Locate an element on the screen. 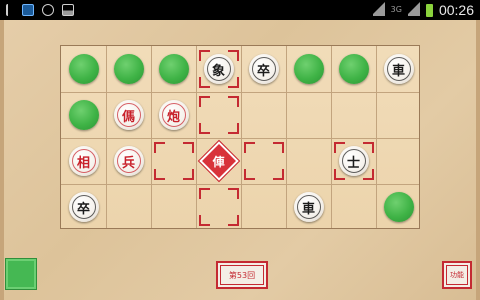  wave-icon is located at coordinates (28, 10).